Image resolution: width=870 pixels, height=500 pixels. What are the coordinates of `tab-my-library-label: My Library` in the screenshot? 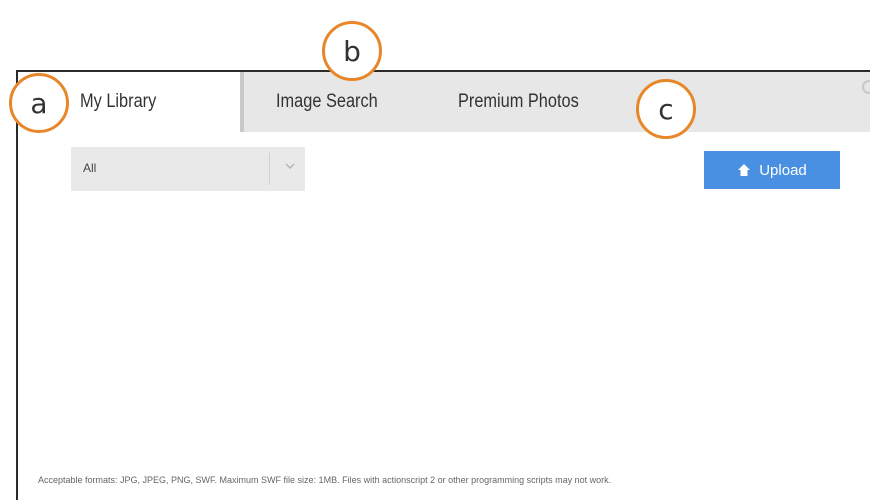 It's located at (118, 101).